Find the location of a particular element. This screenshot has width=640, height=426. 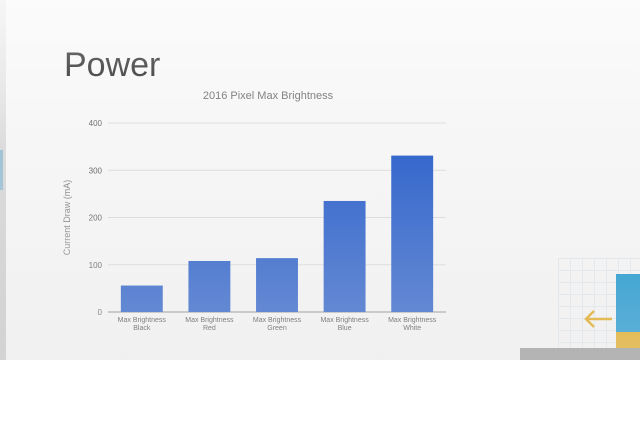

left-arrow-icon is located at coordinates (598, 319).